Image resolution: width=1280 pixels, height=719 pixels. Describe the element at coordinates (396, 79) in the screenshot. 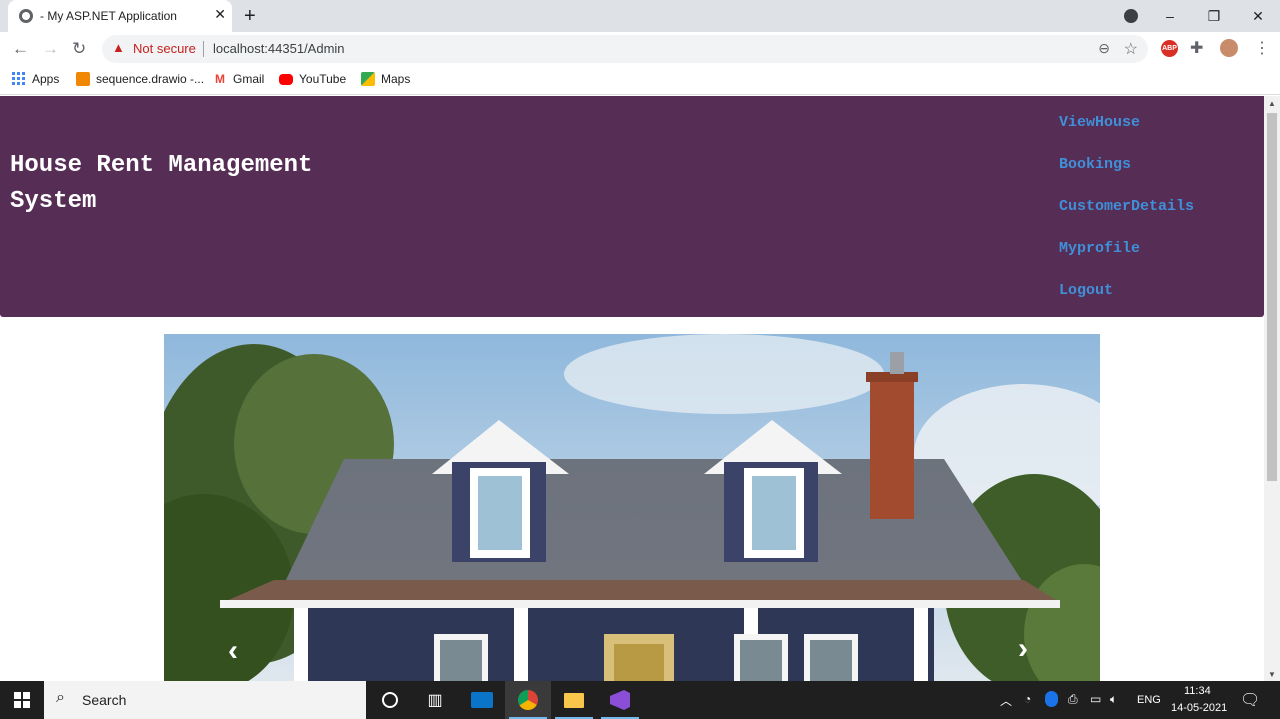

I see `bookmark-label: Maps` at that location.